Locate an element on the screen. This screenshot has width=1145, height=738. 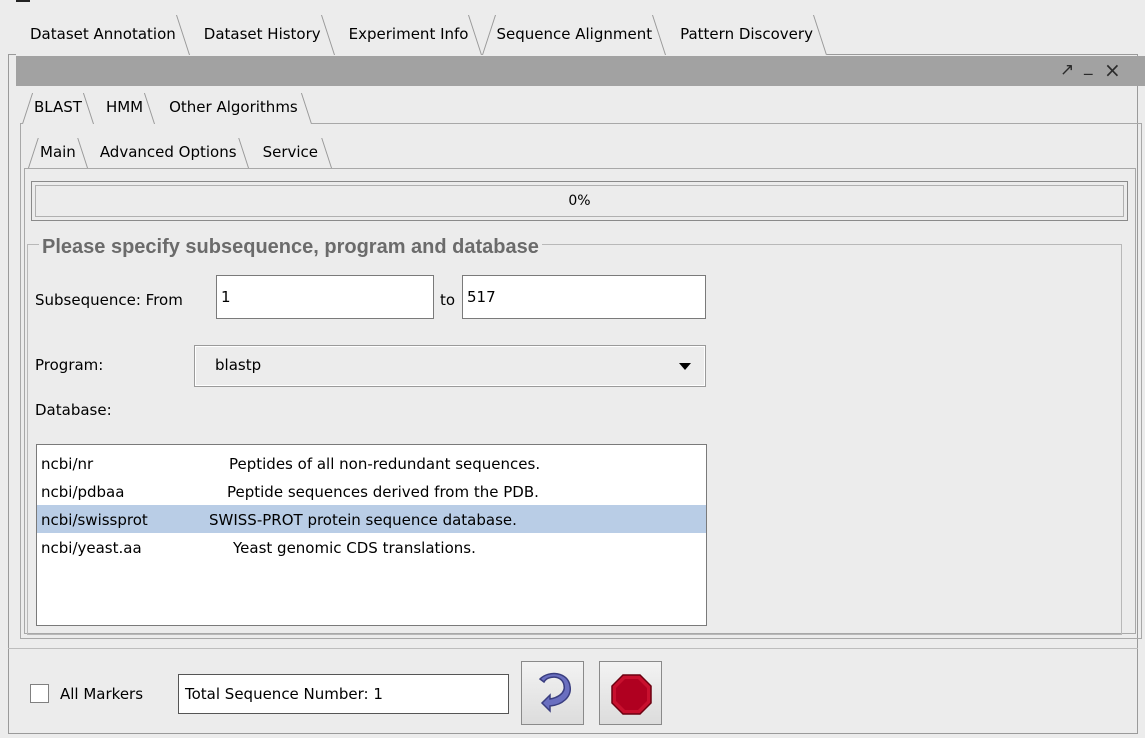
tab-sequence-alignment: Sequence Alignment is located at coordinates (574, 33).